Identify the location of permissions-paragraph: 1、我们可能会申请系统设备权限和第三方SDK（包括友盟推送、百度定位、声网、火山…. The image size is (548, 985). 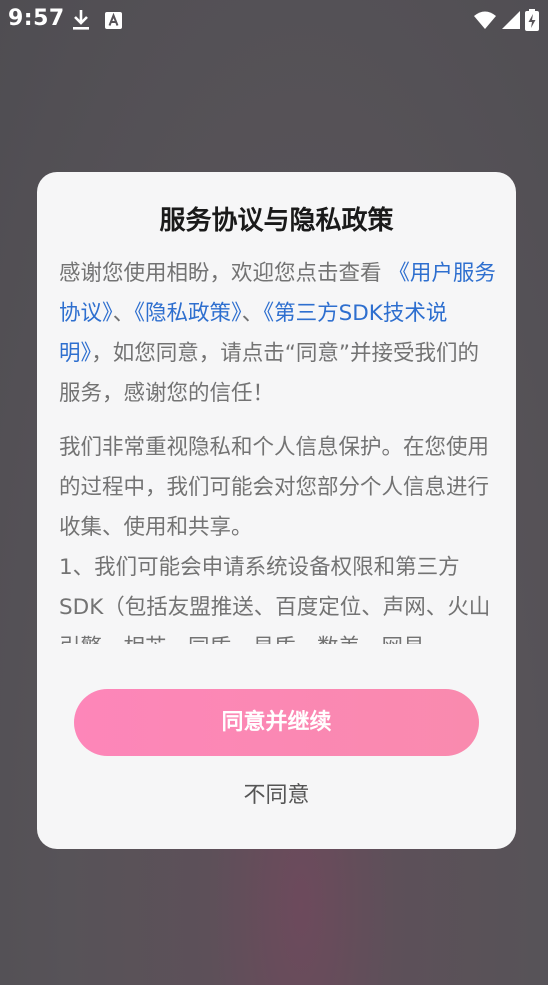
(275, 599).